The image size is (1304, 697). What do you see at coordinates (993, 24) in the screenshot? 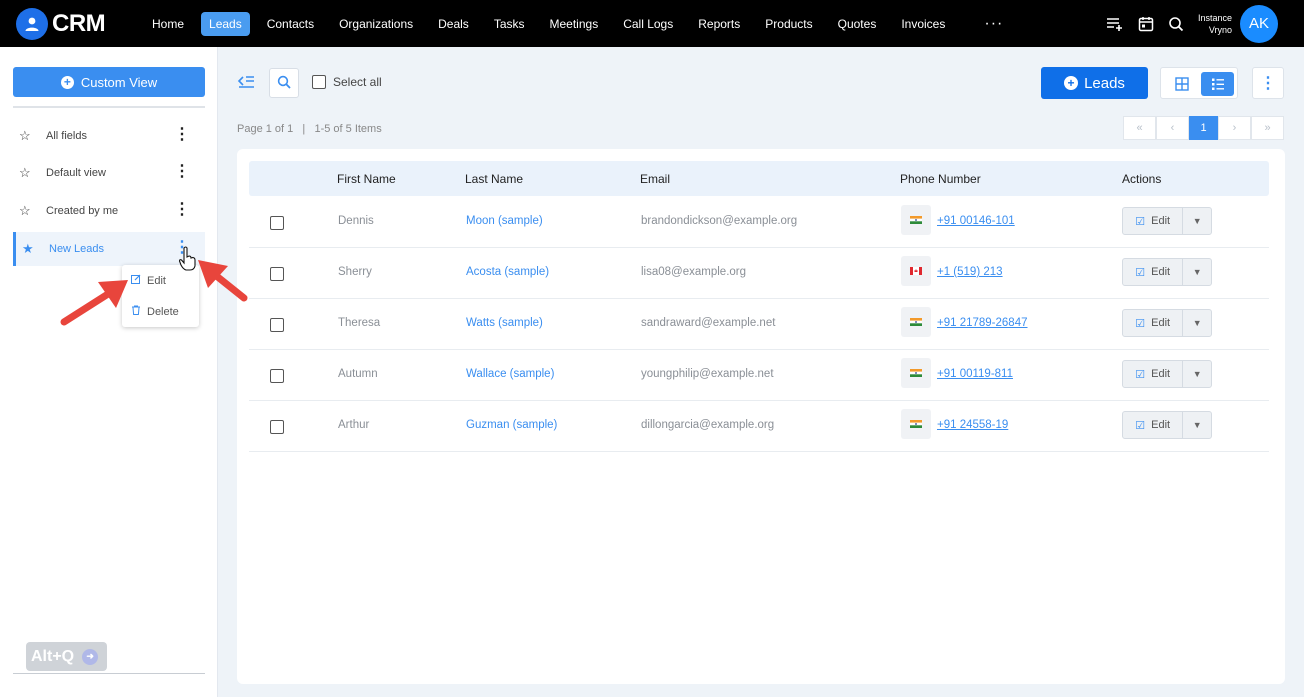
I see `nav-more-icon: ···` at bounding box center [993, 24].